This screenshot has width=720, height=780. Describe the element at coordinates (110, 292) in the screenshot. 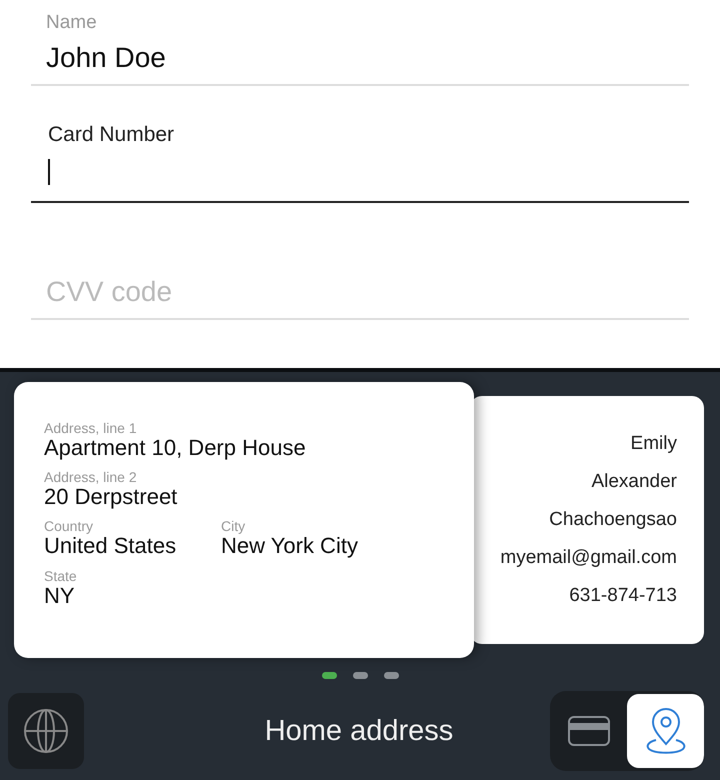

I see `field-placeholder: CVV code` at that location.